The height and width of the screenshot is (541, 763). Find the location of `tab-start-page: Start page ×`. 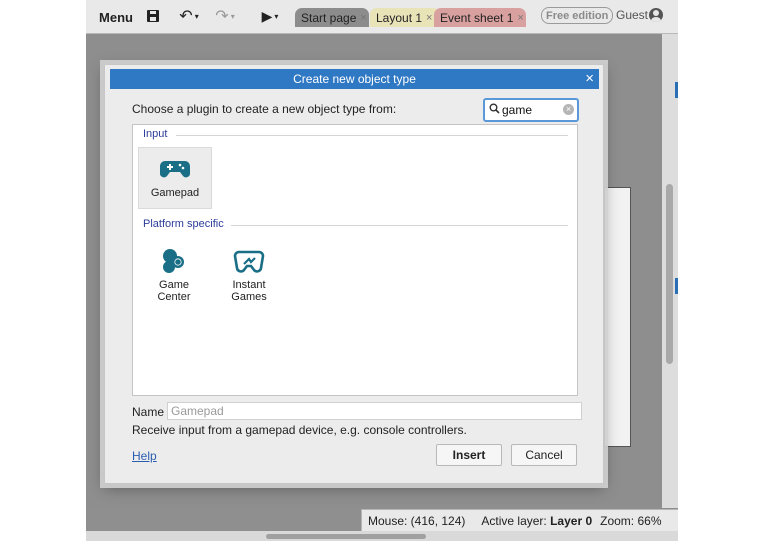

tab-start-page: Start page × is located at coordinates (332, 17).